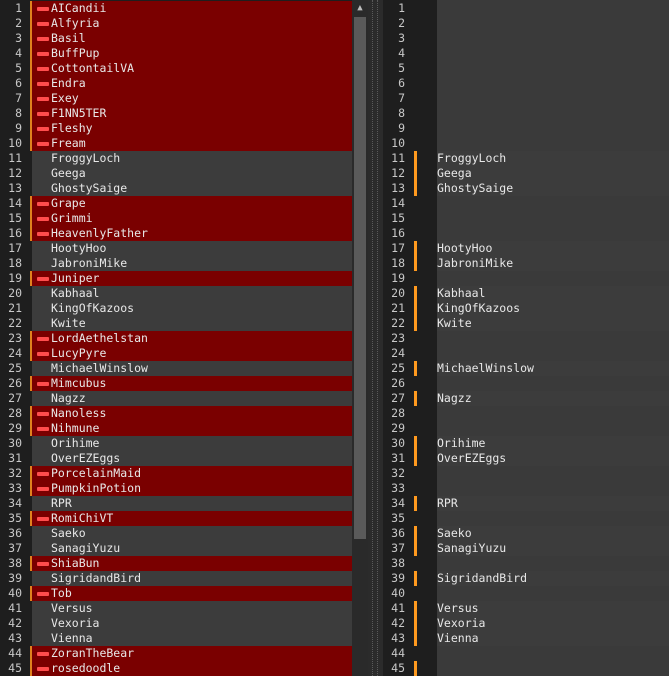 The image size is (669, 676). I want to click on removed-line: ShiaBun, so click(192, 563).